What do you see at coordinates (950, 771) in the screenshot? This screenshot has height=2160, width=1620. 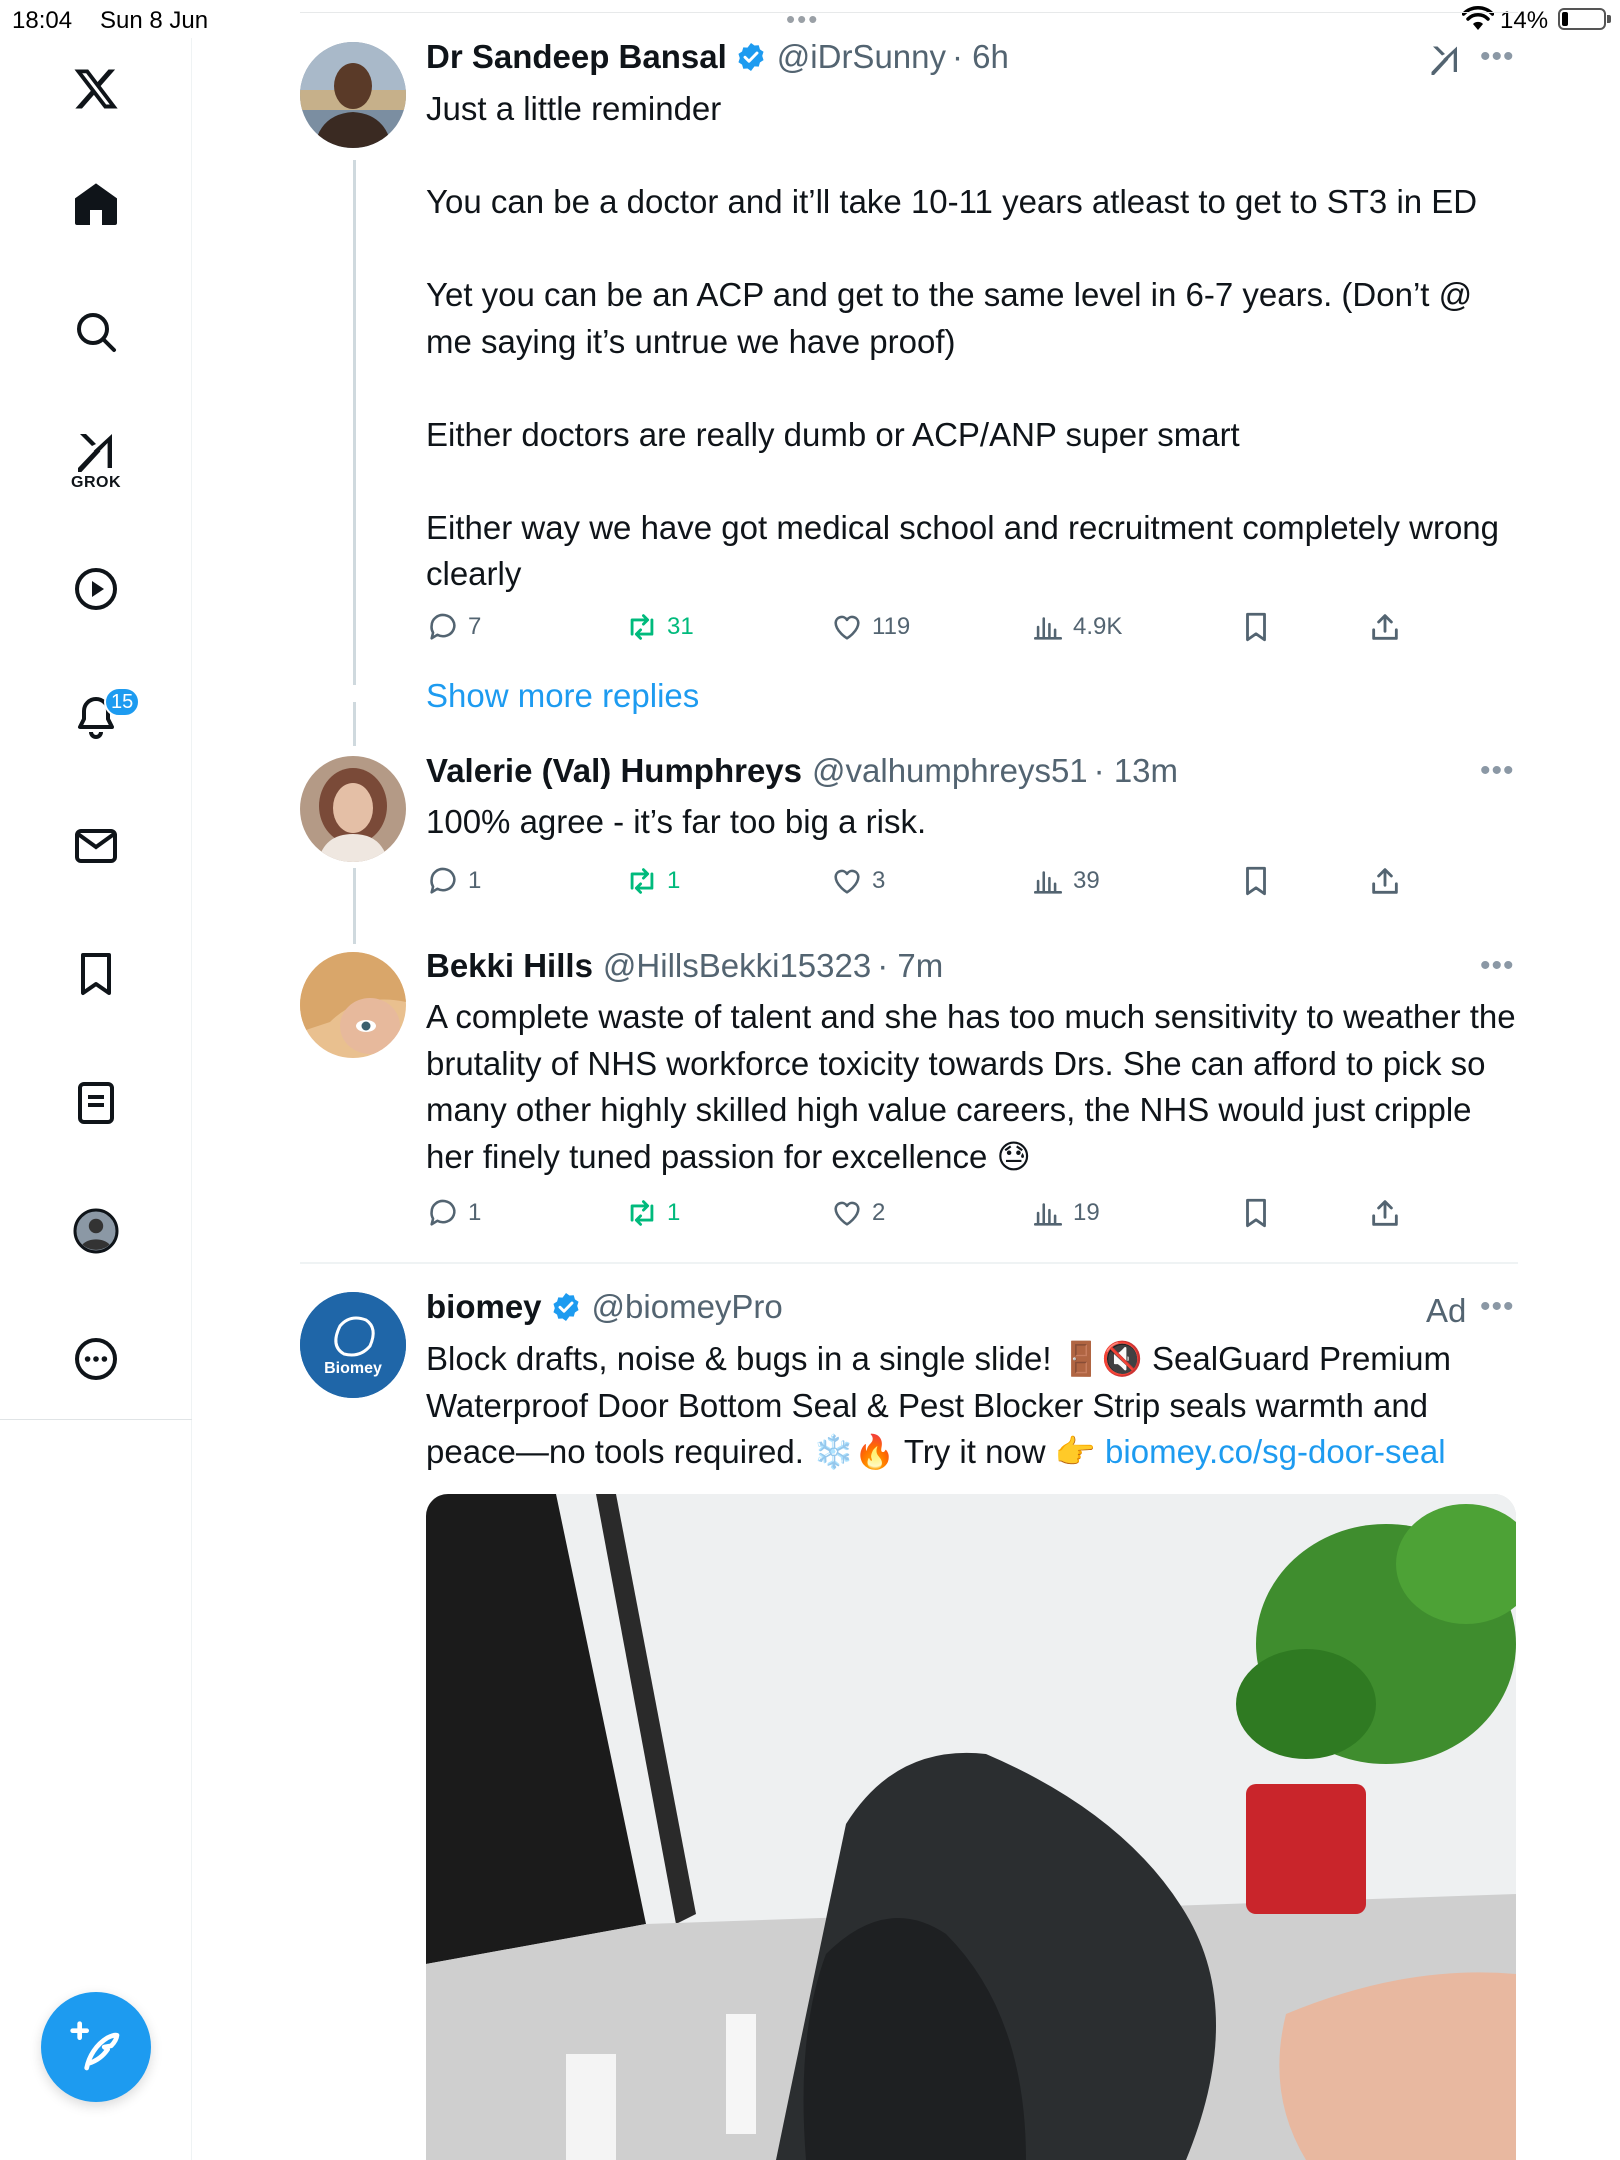 I see `author-handle: @valhumphreys51` at bounding box center [950, 771].